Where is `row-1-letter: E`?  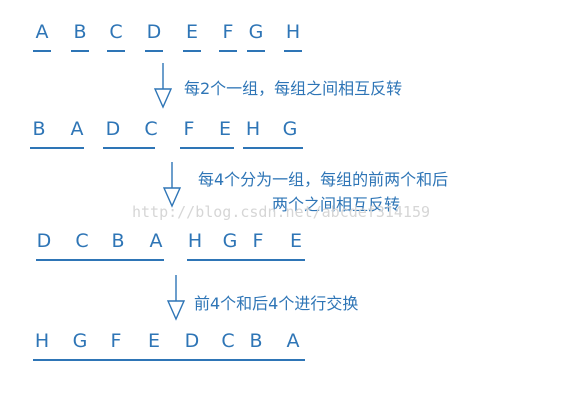
row-1-letter: E is located at coordinates (225, 129).